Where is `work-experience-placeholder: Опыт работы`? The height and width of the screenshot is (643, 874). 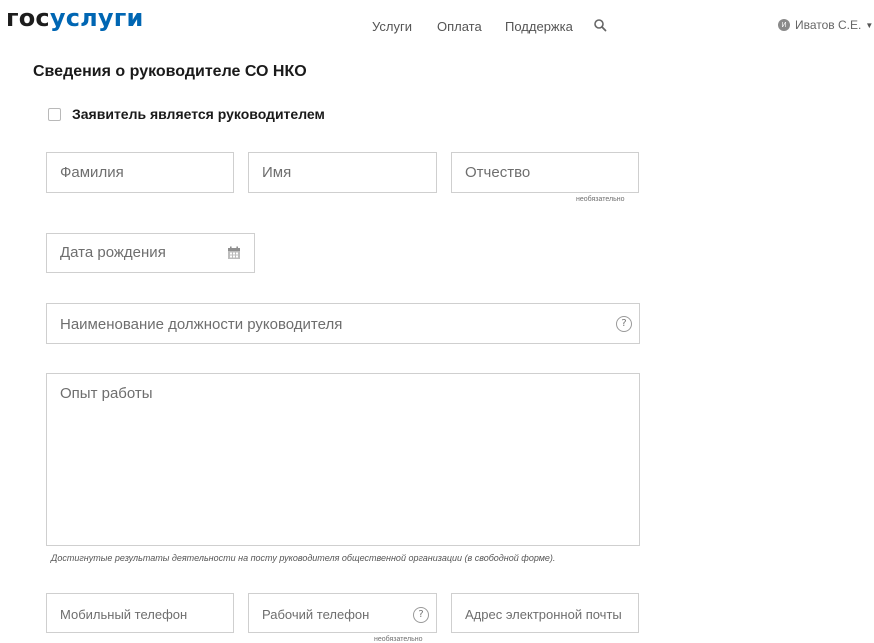
work-experience-placeholder: Опыт работы is located at coordinates (106, 393).